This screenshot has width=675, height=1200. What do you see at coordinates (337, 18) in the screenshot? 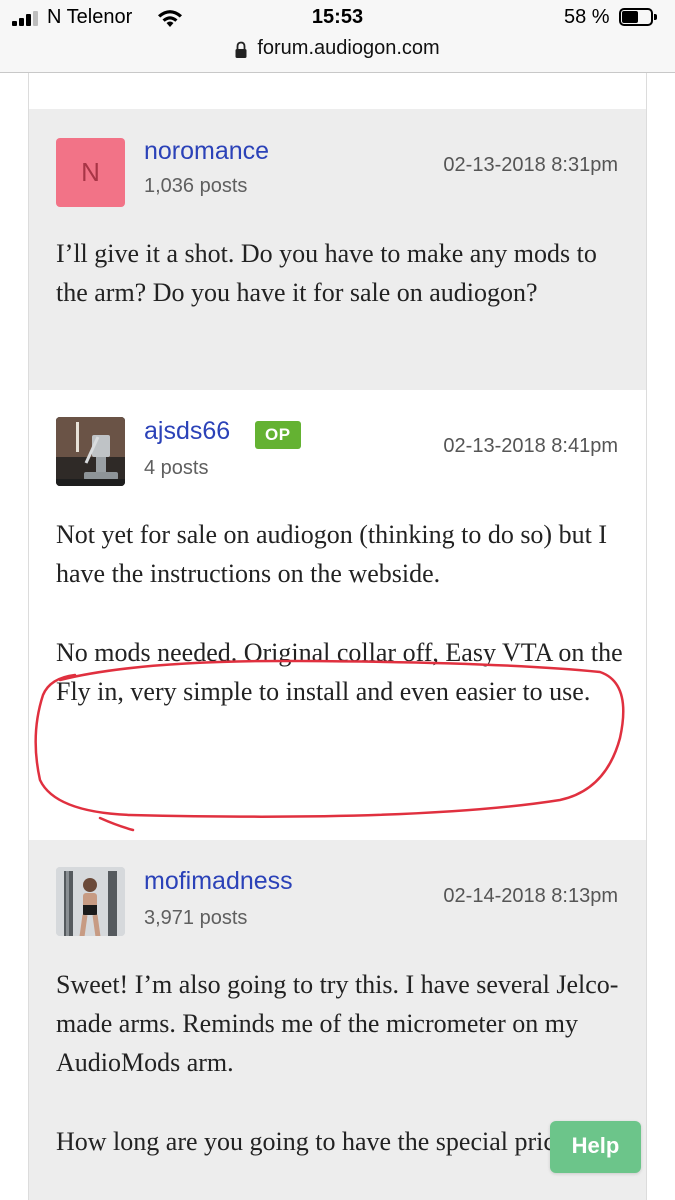
I see `status-bar: N Telenor 15:53 58 %` at bounding box center [337, 18].